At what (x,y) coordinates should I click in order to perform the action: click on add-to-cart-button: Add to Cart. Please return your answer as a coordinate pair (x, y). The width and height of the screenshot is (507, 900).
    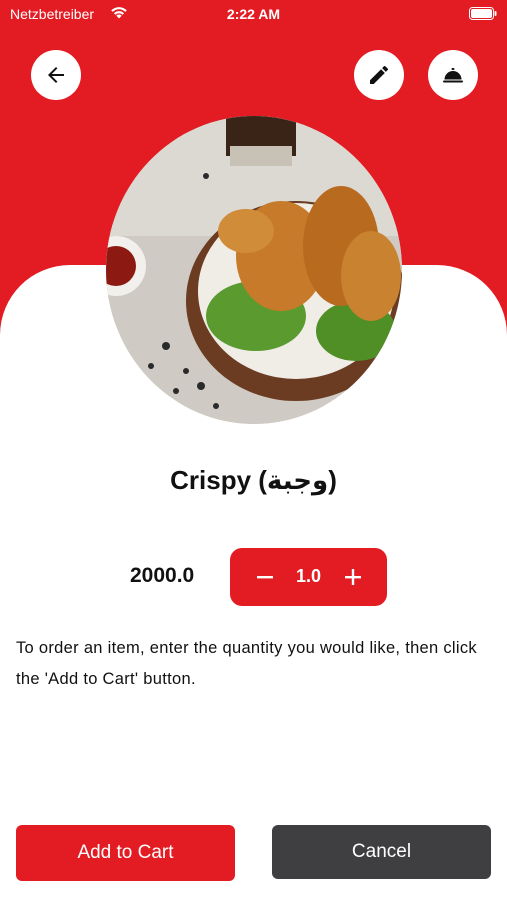
    Looking at the image, I should click on (125, 853).